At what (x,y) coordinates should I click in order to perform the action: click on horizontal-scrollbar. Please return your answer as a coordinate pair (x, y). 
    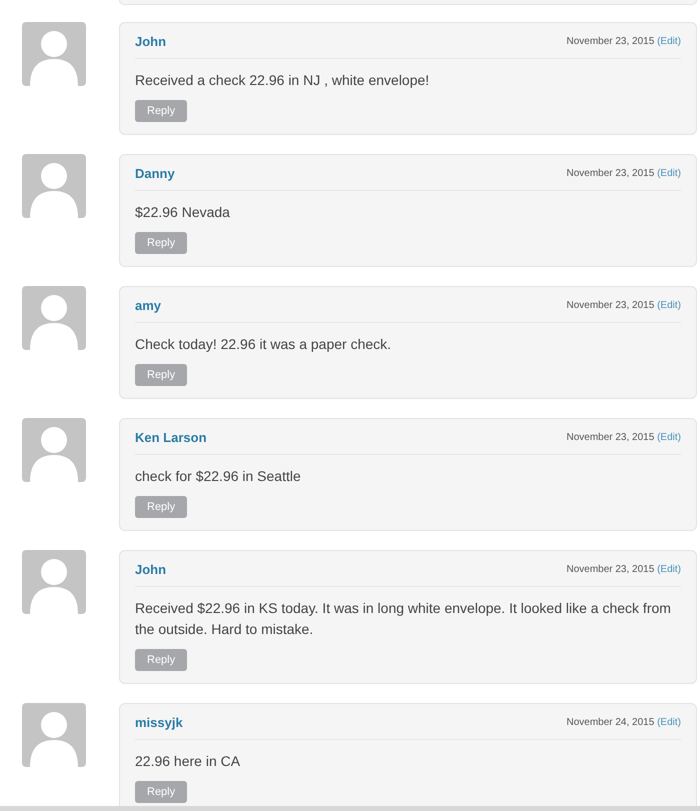
    Looking at the image, I should click on (350, 808).